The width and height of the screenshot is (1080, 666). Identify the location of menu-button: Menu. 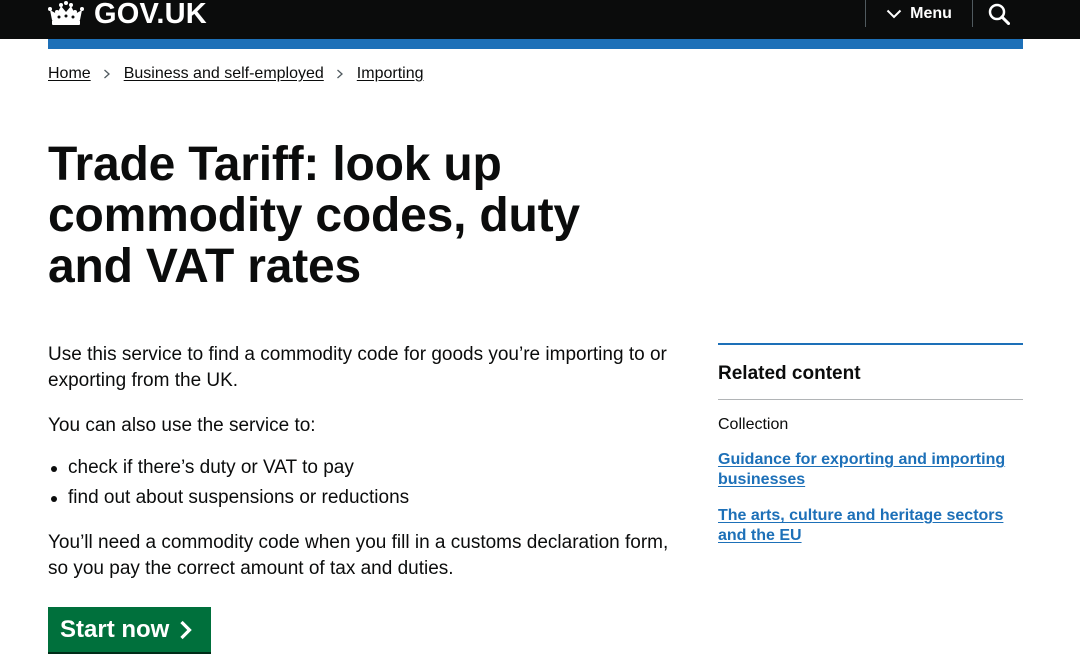
(919, 13).